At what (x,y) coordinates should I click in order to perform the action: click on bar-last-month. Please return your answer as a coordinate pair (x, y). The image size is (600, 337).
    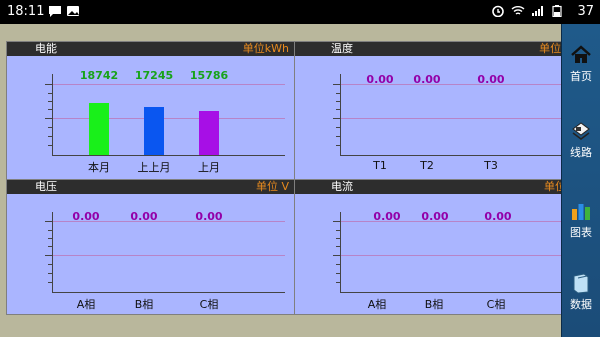
    Looking at the image, I should click on (209, 133).